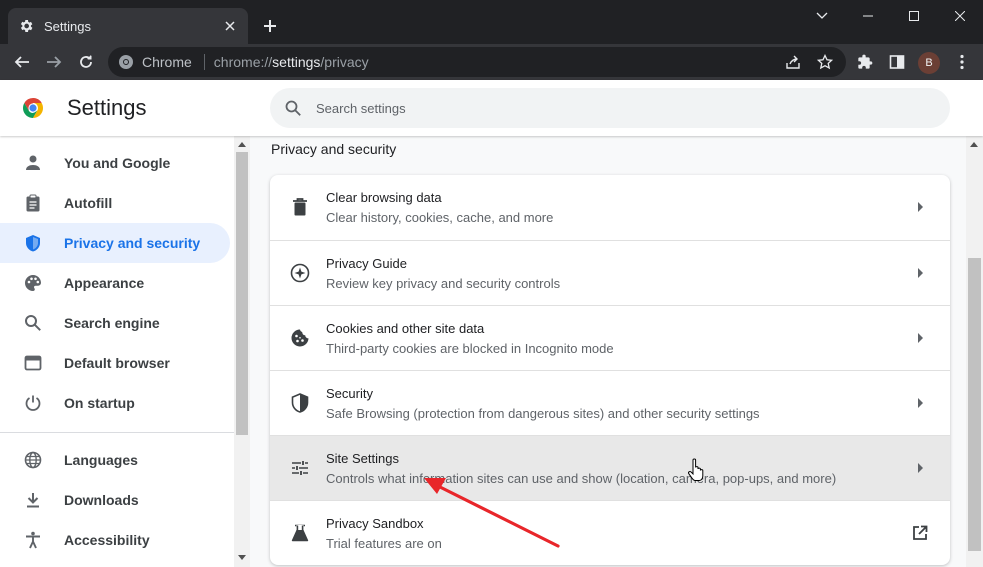  Describe the element at coordinates (33, 540) in the screenshot. I see `accessibility-icon` at that location.